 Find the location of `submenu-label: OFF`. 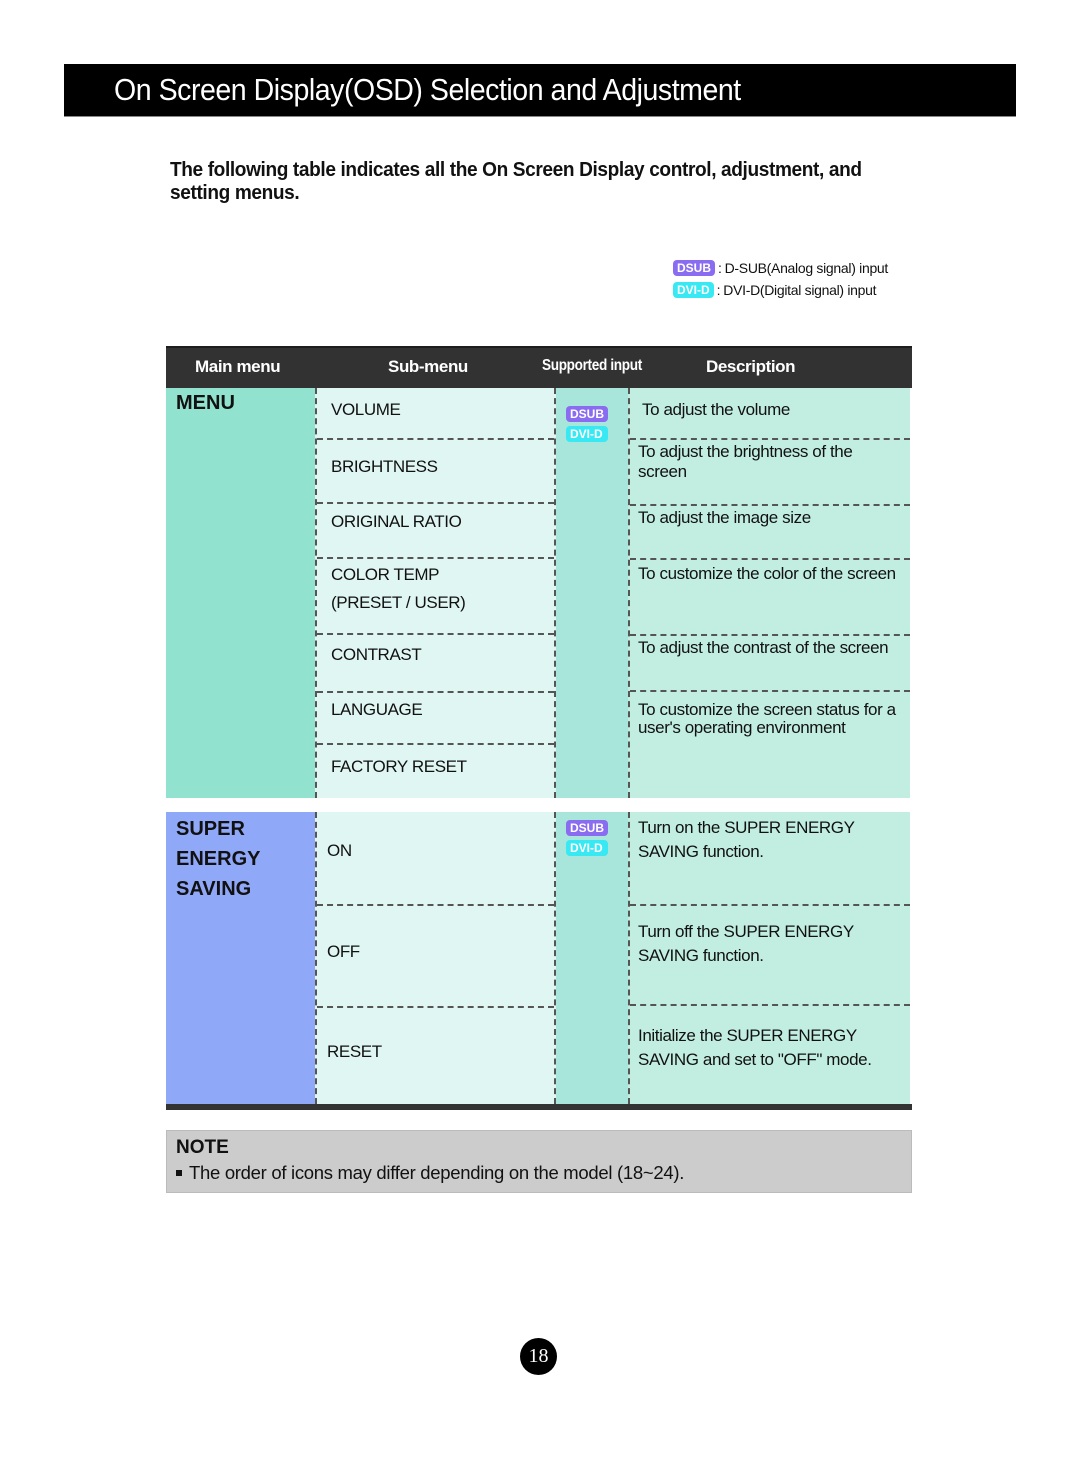

submenu-label: OFF is located at coordinates (343, 951).